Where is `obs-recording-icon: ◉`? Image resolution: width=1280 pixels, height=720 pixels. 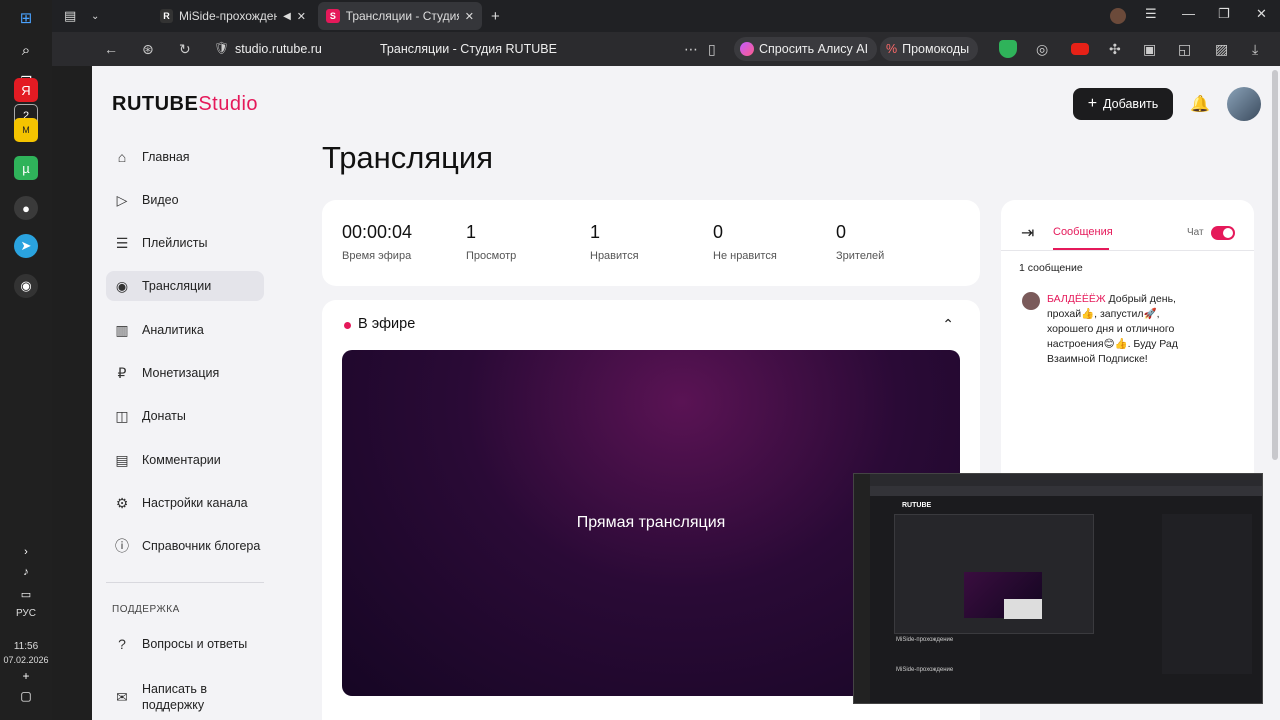
obs-recording-icon: ◉ is located at coordinates (26, 286).